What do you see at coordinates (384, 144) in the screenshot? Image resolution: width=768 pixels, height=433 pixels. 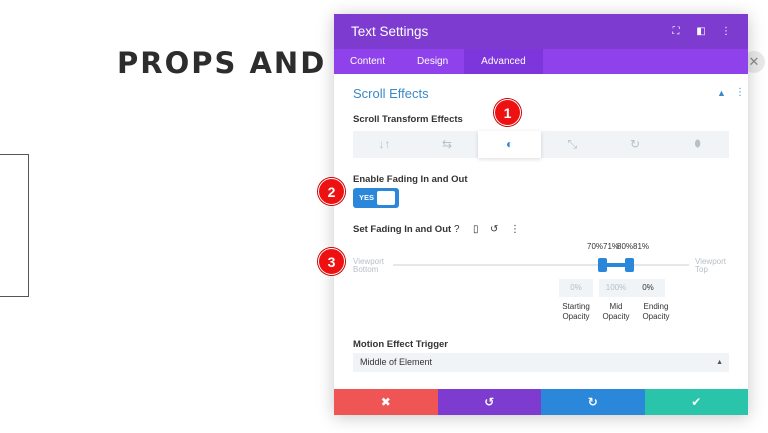 I see `vertical-motion-icon: ↓↑` at bounding box center [384, 144].